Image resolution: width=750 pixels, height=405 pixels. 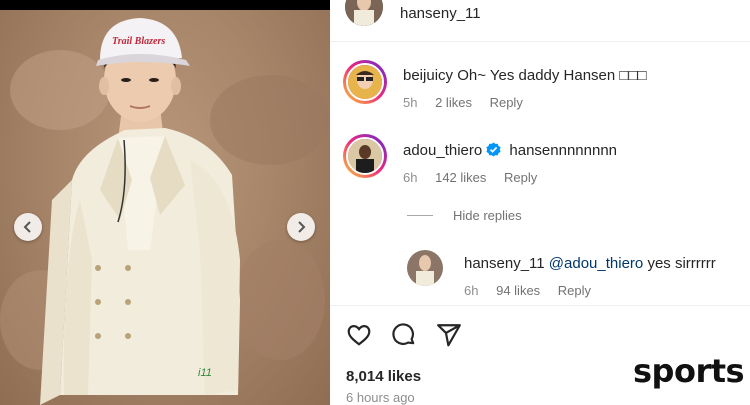 What do you see at coordinates (471, 290) in the screenshot?
I see `reply-time: 6h` at bounding box center [471, 290].